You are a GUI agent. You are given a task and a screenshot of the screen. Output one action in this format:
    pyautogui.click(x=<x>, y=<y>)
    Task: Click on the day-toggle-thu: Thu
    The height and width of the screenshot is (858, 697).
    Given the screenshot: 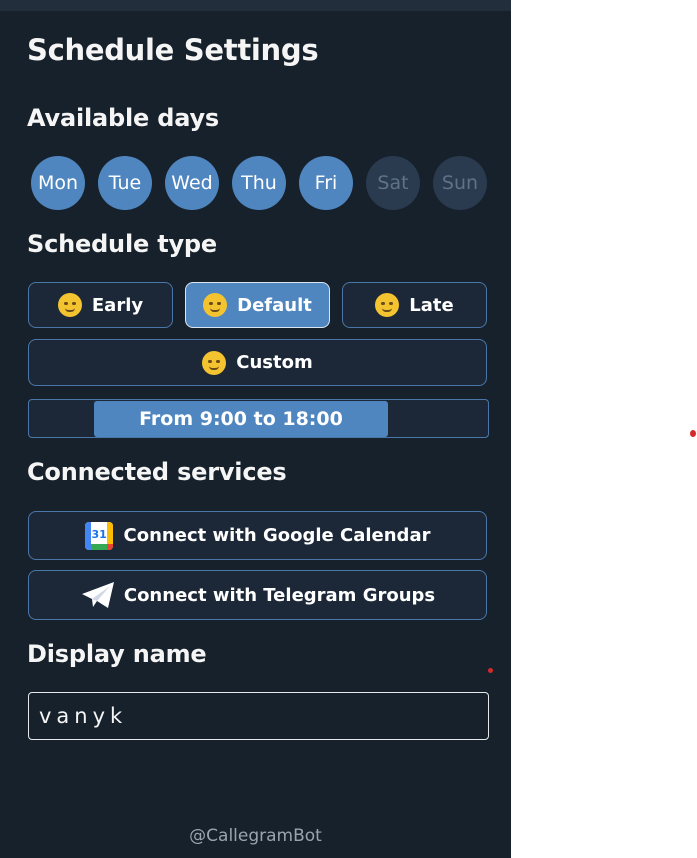 What is the action you would take?
    pyautogui.click(x=259, y=183)
    